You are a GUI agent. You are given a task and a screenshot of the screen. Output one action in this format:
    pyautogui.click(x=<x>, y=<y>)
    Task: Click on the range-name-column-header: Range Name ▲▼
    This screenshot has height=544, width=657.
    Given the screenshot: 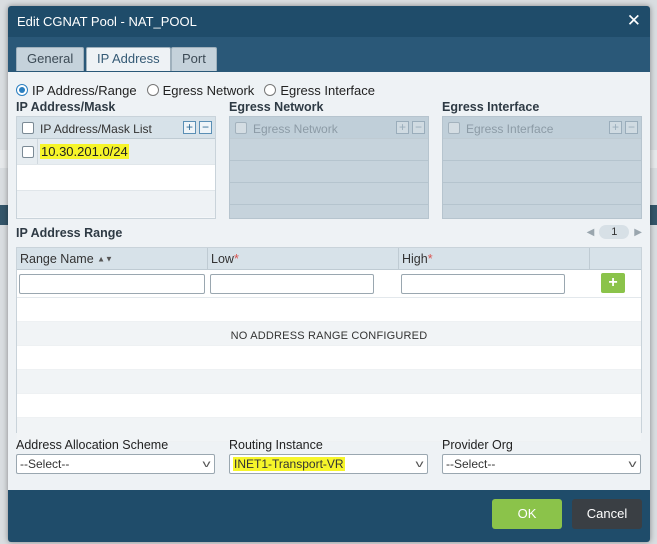 What is the action you would take?
    pyautogui.click(x=112, y=259)
    